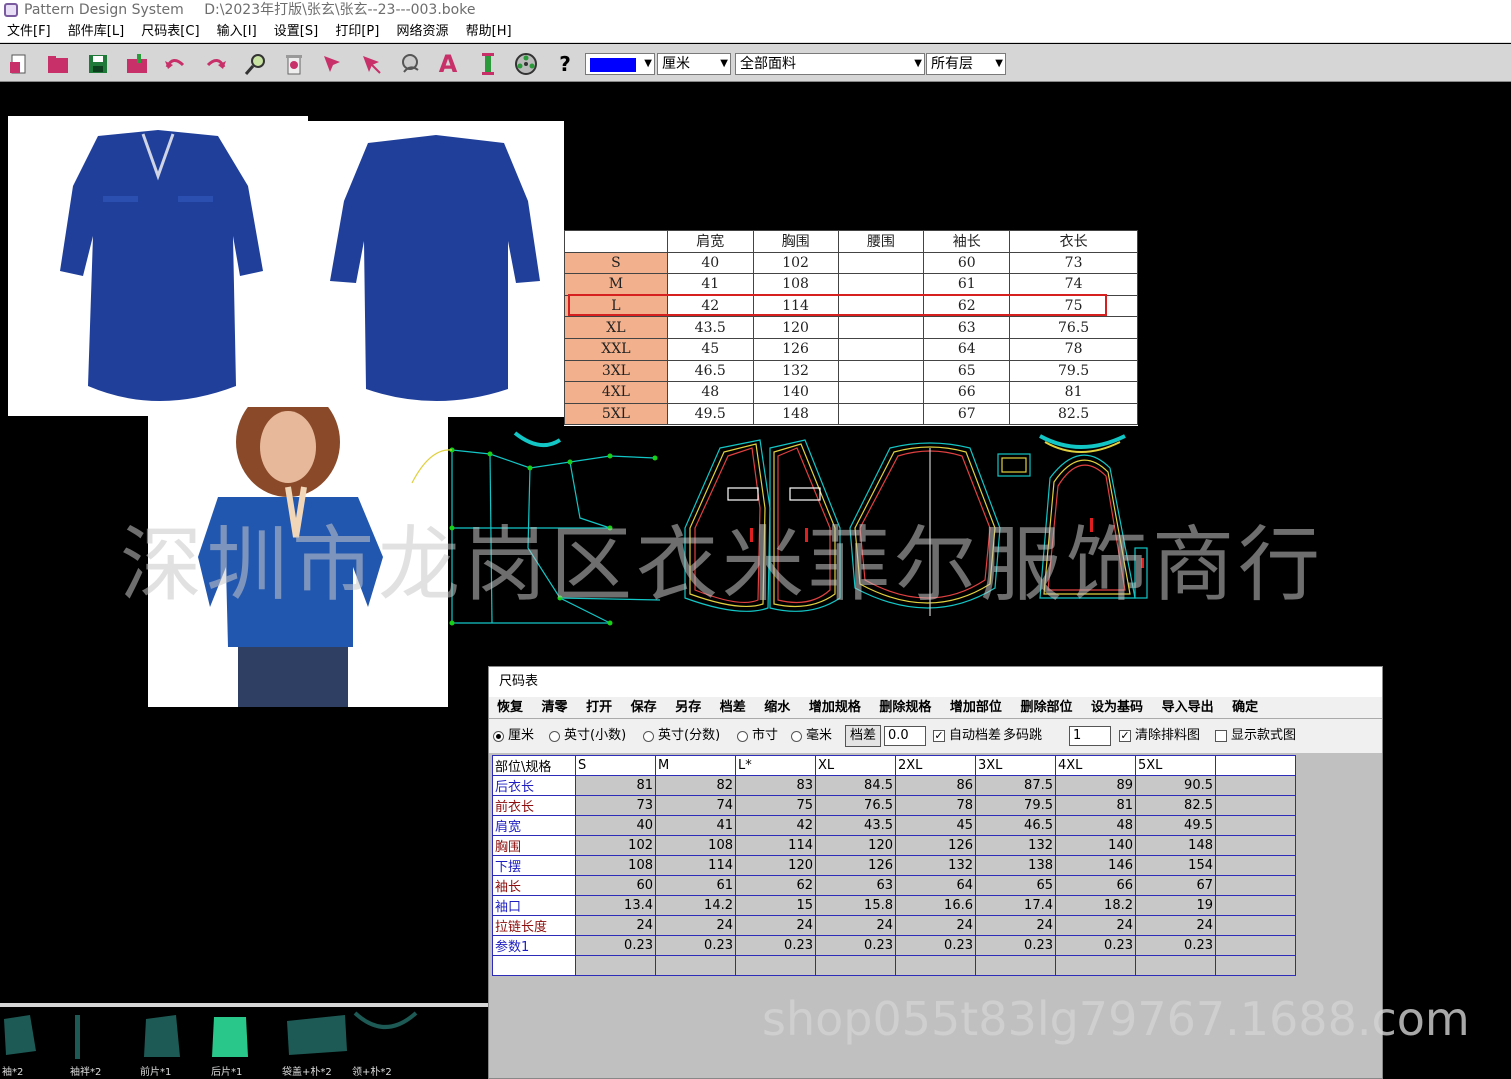 This screenshot has width=1511, height=1079. Describe the element at coordinates (98, 64) in the screenshot. I see `save-icon` at that location.